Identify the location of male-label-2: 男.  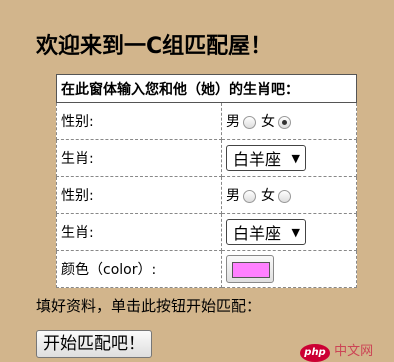
(233, 196).